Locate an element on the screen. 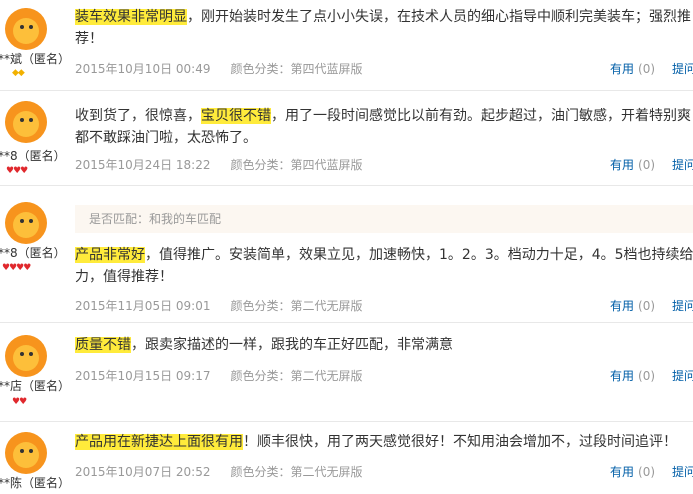 The width and height of the screenshot is (693, 494). review-date: 2015年10月15日 09:17 is located at coordinates (143, 376).